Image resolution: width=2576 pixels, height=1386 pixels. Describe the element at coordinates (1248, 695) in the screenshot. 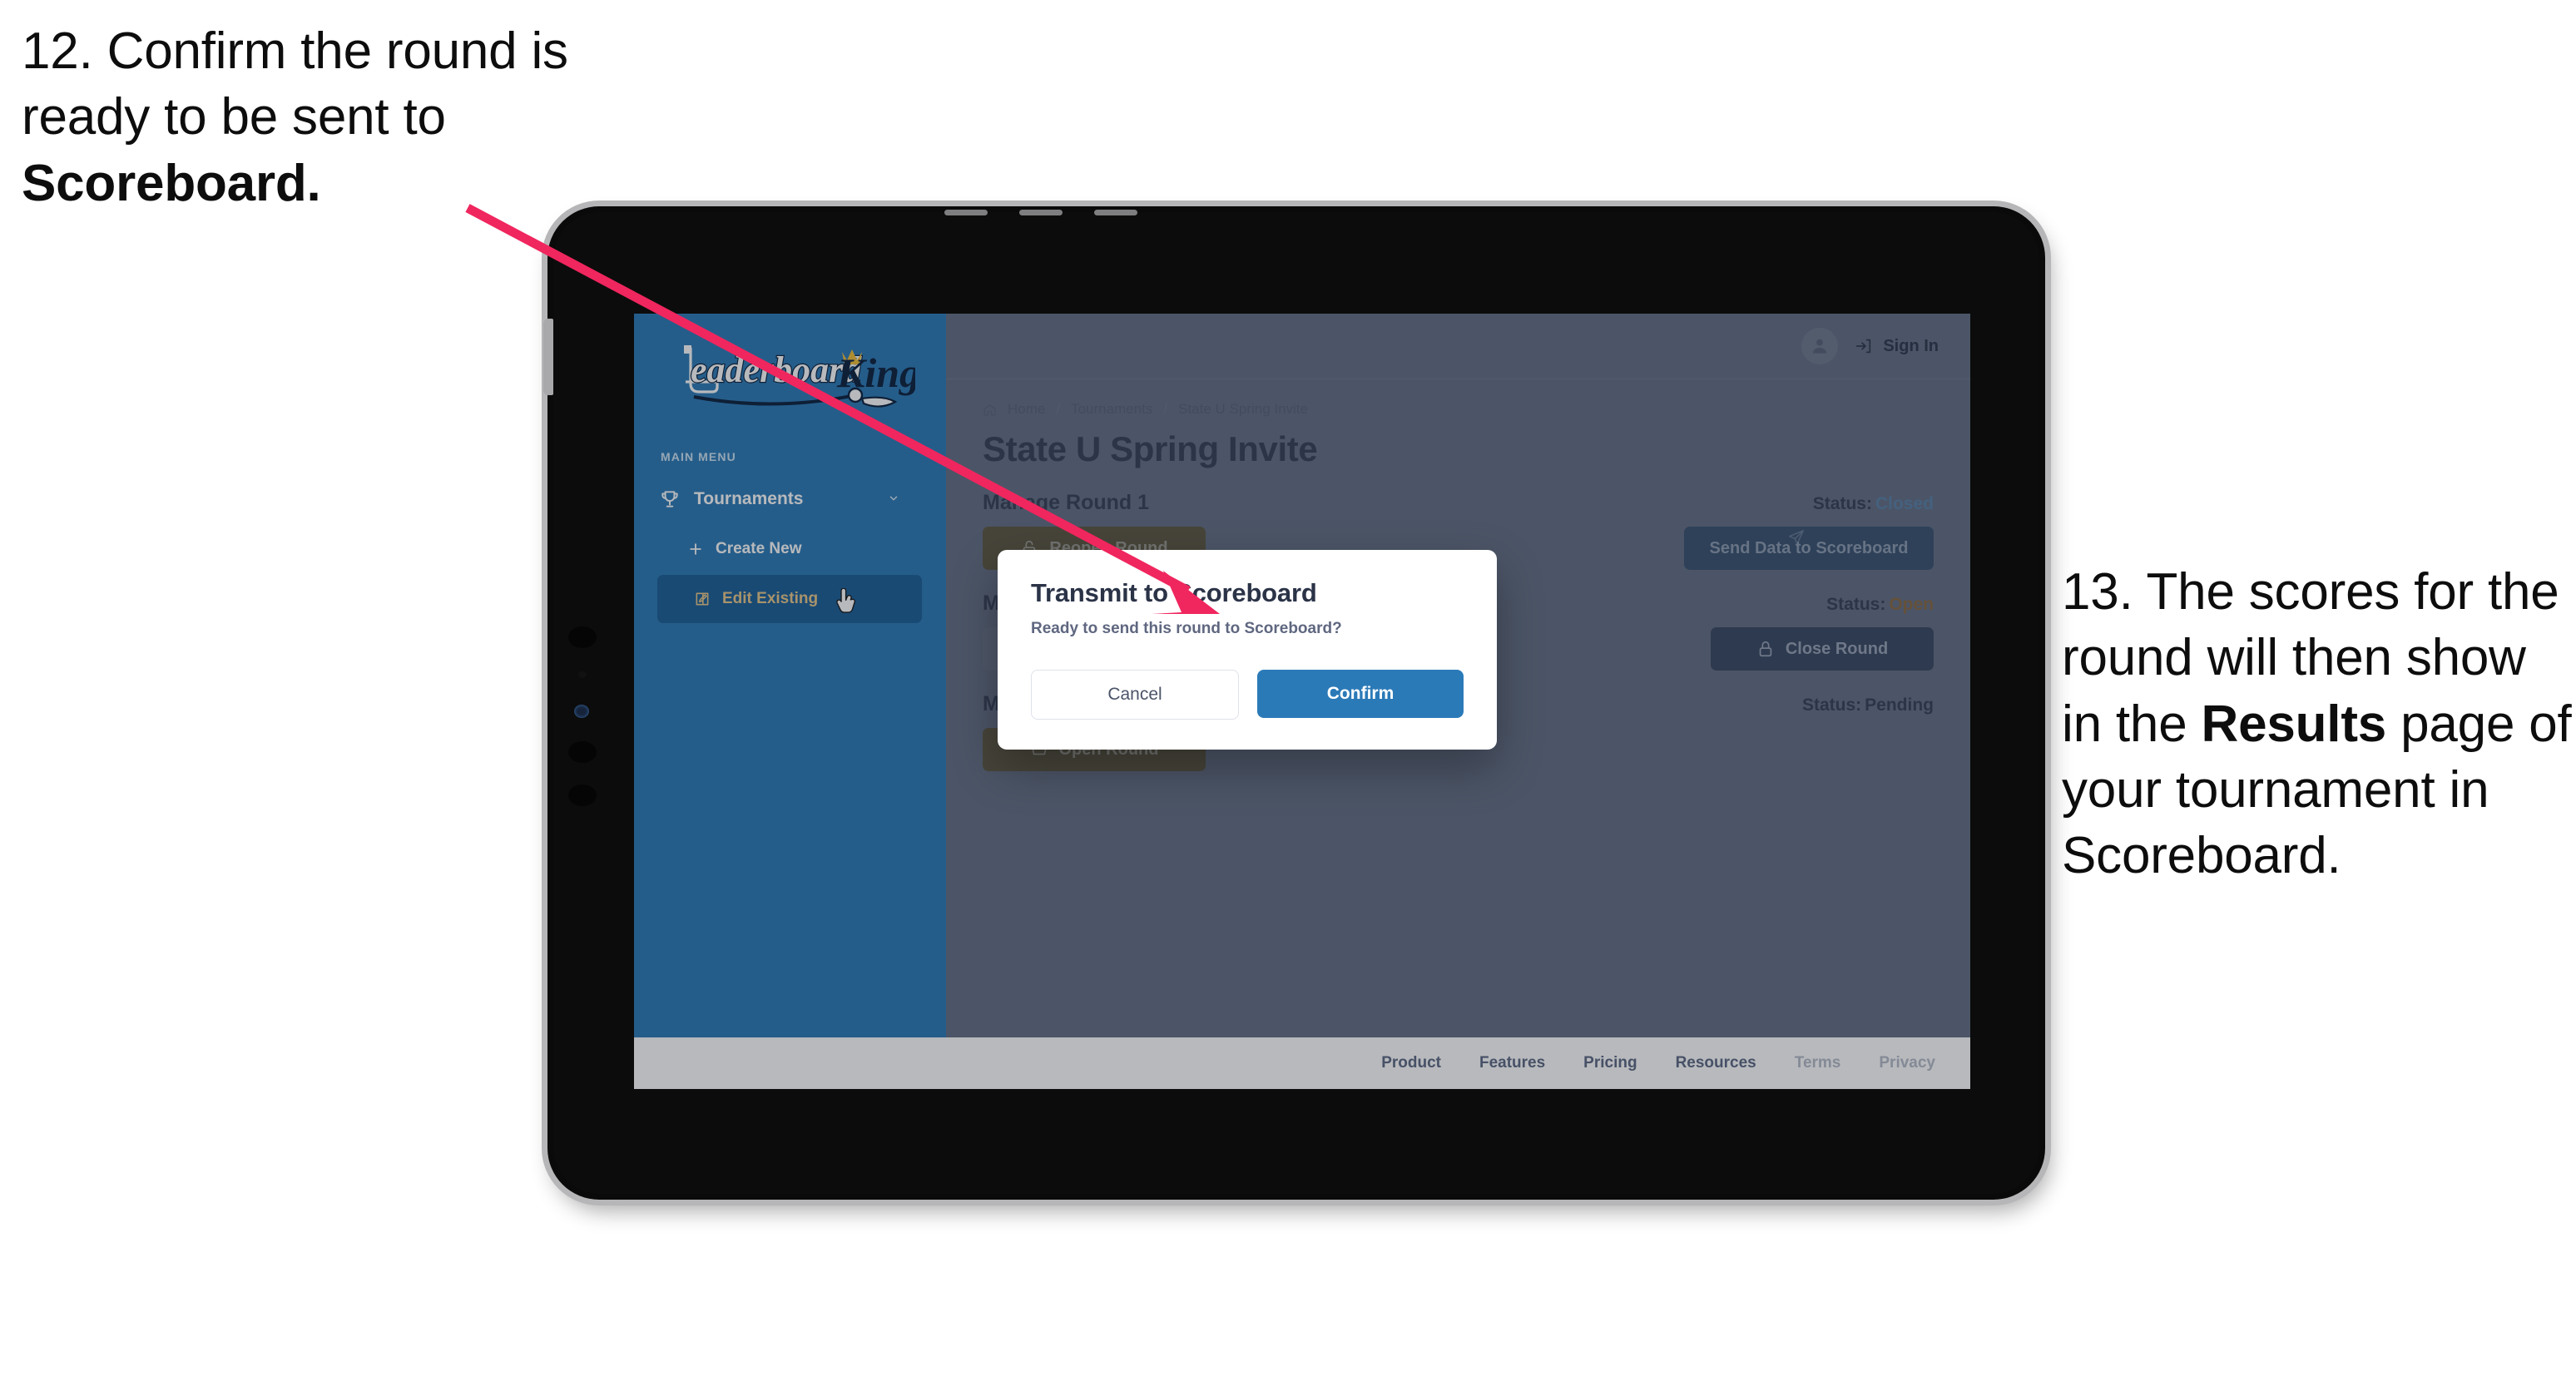

I see `dialog-actions: Cancel Confirm` at that location.